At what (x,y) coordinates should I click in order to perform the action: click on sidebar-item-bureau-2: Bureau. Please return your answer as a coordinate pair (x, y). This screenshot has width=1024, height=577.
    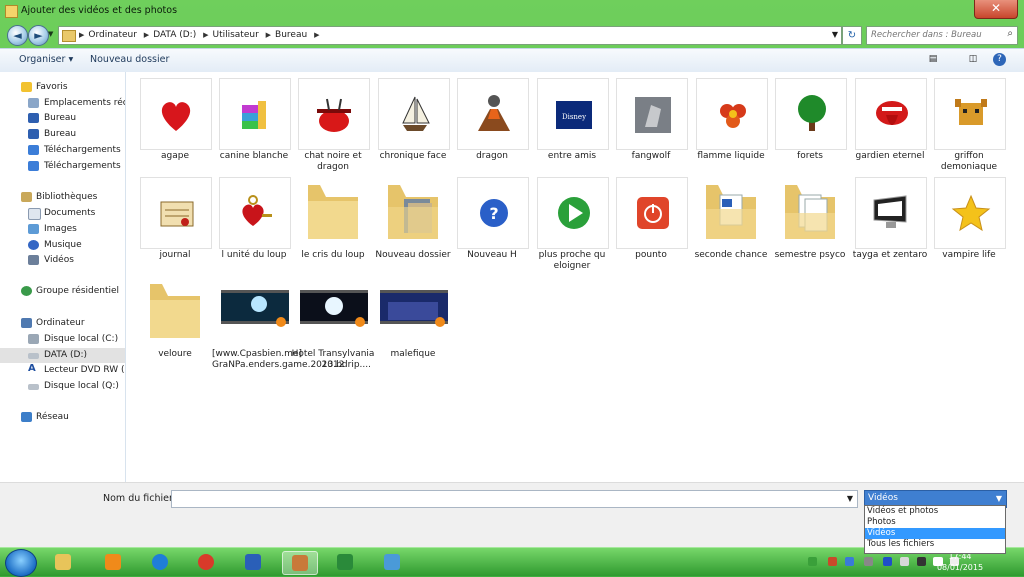
    Looking at the image, I should click on (62, 134).